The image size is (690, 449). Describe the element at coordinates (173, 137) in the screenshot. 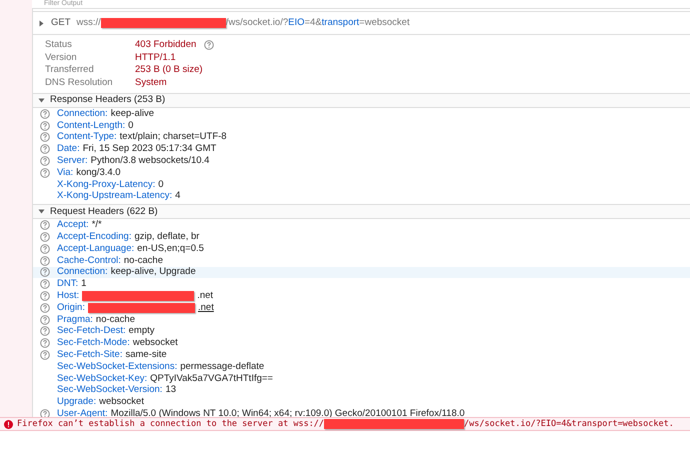

I see `value-text: text/plain; charset=UTF-8` at that location.